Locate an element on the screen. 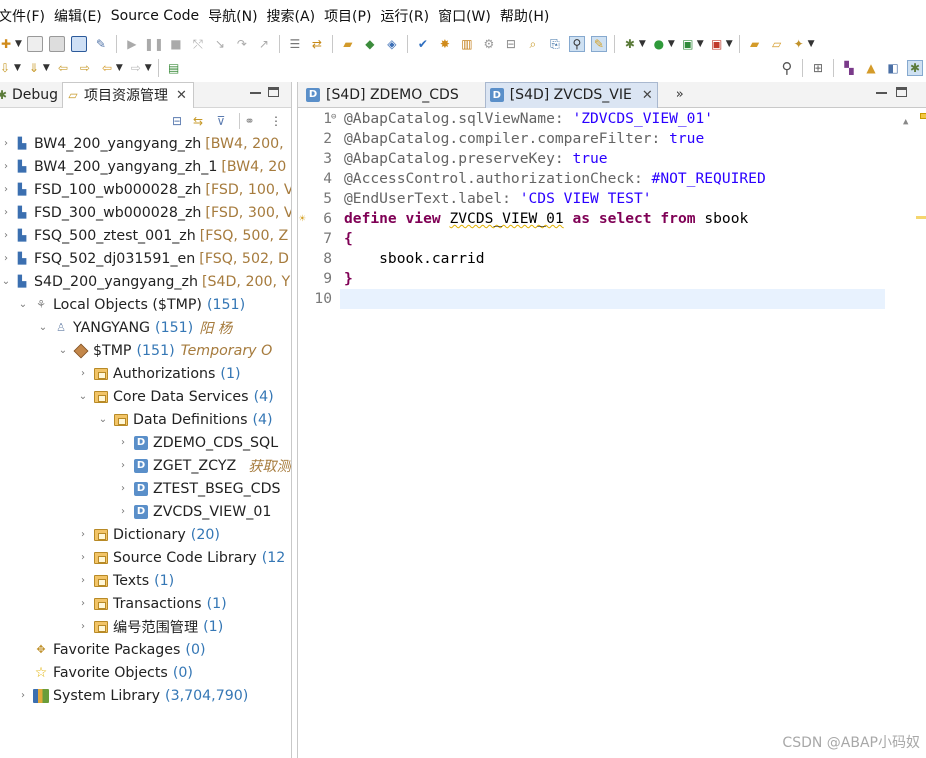 This screenshot has height=758, width=926. open-perspective-icon: ⊞ is located at coordinates (818, 68).